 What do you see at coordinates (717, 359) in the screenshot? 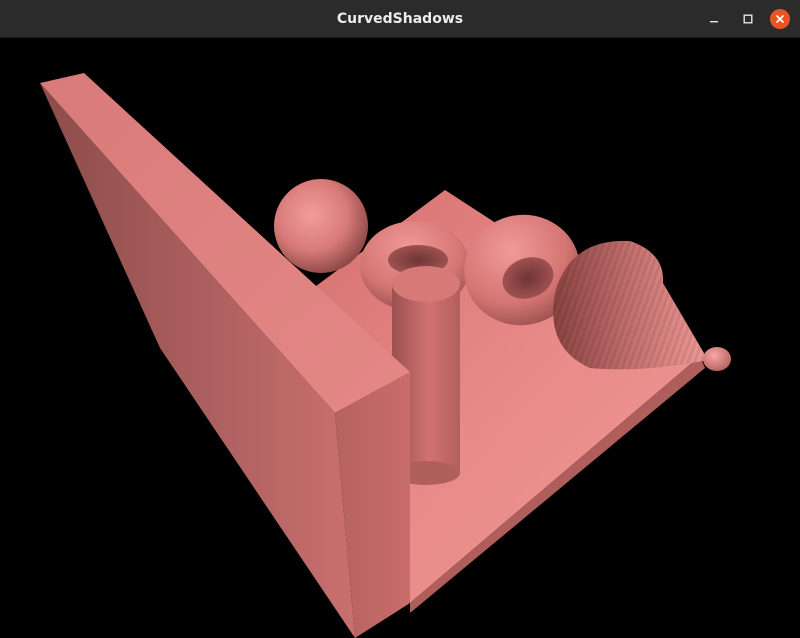
I see `small-sphere` at bounding box center [717, 359].